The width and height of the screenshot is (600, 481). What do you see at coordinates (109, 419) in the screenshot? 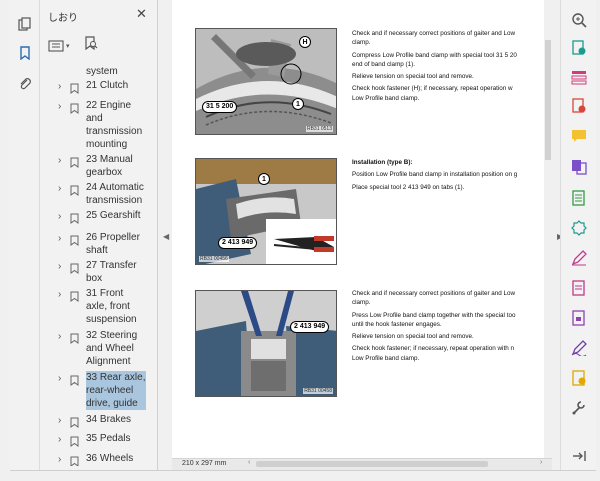
I see `bookmark-label: 34 Brakes` at bounding box center [109, 419].